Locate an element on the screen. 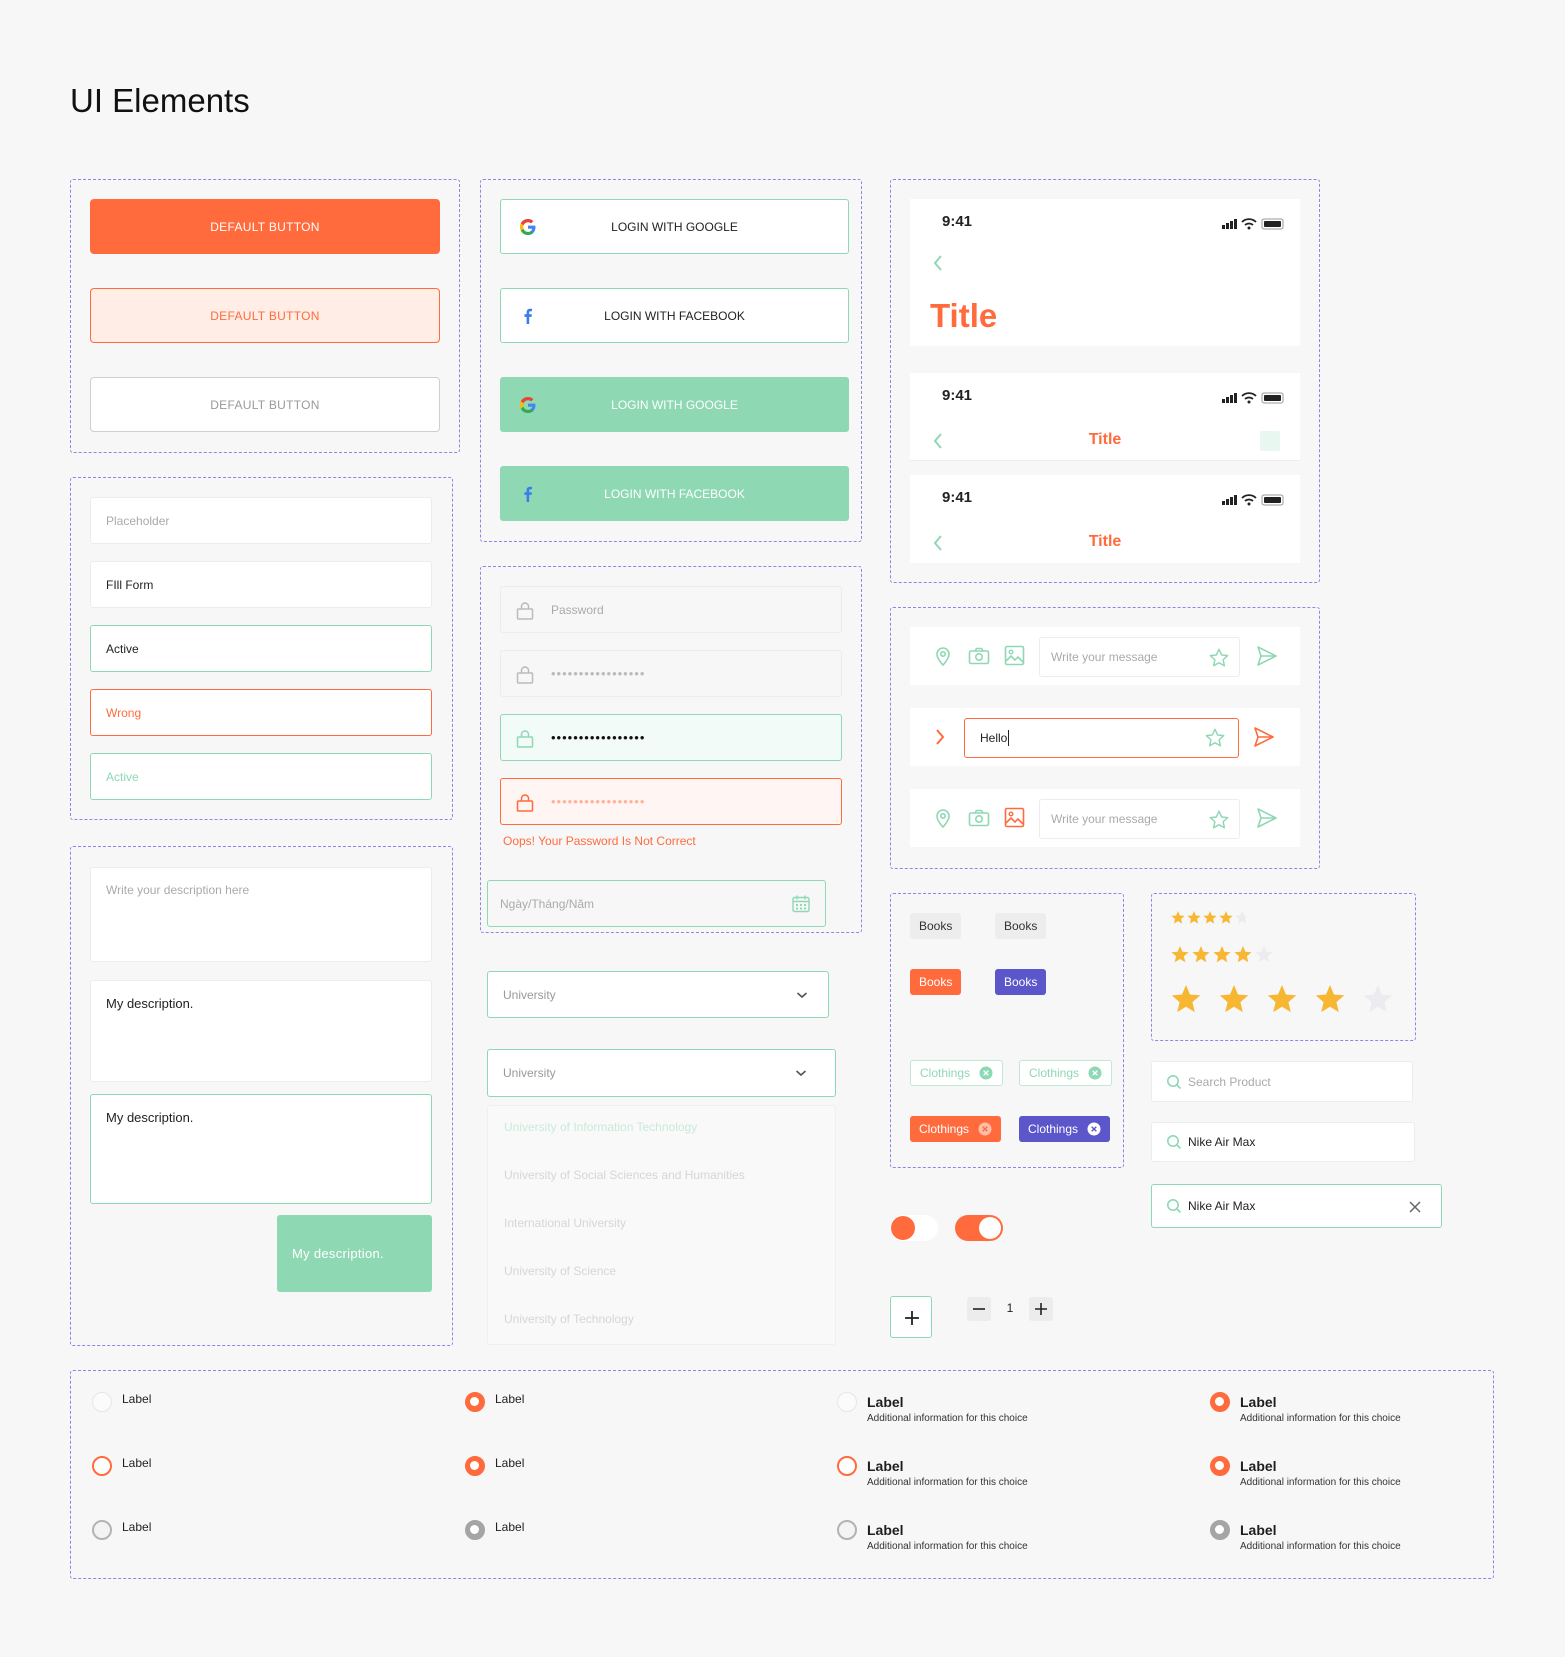  dropdown-option: University of Science is located at coordinates (560, 1271).